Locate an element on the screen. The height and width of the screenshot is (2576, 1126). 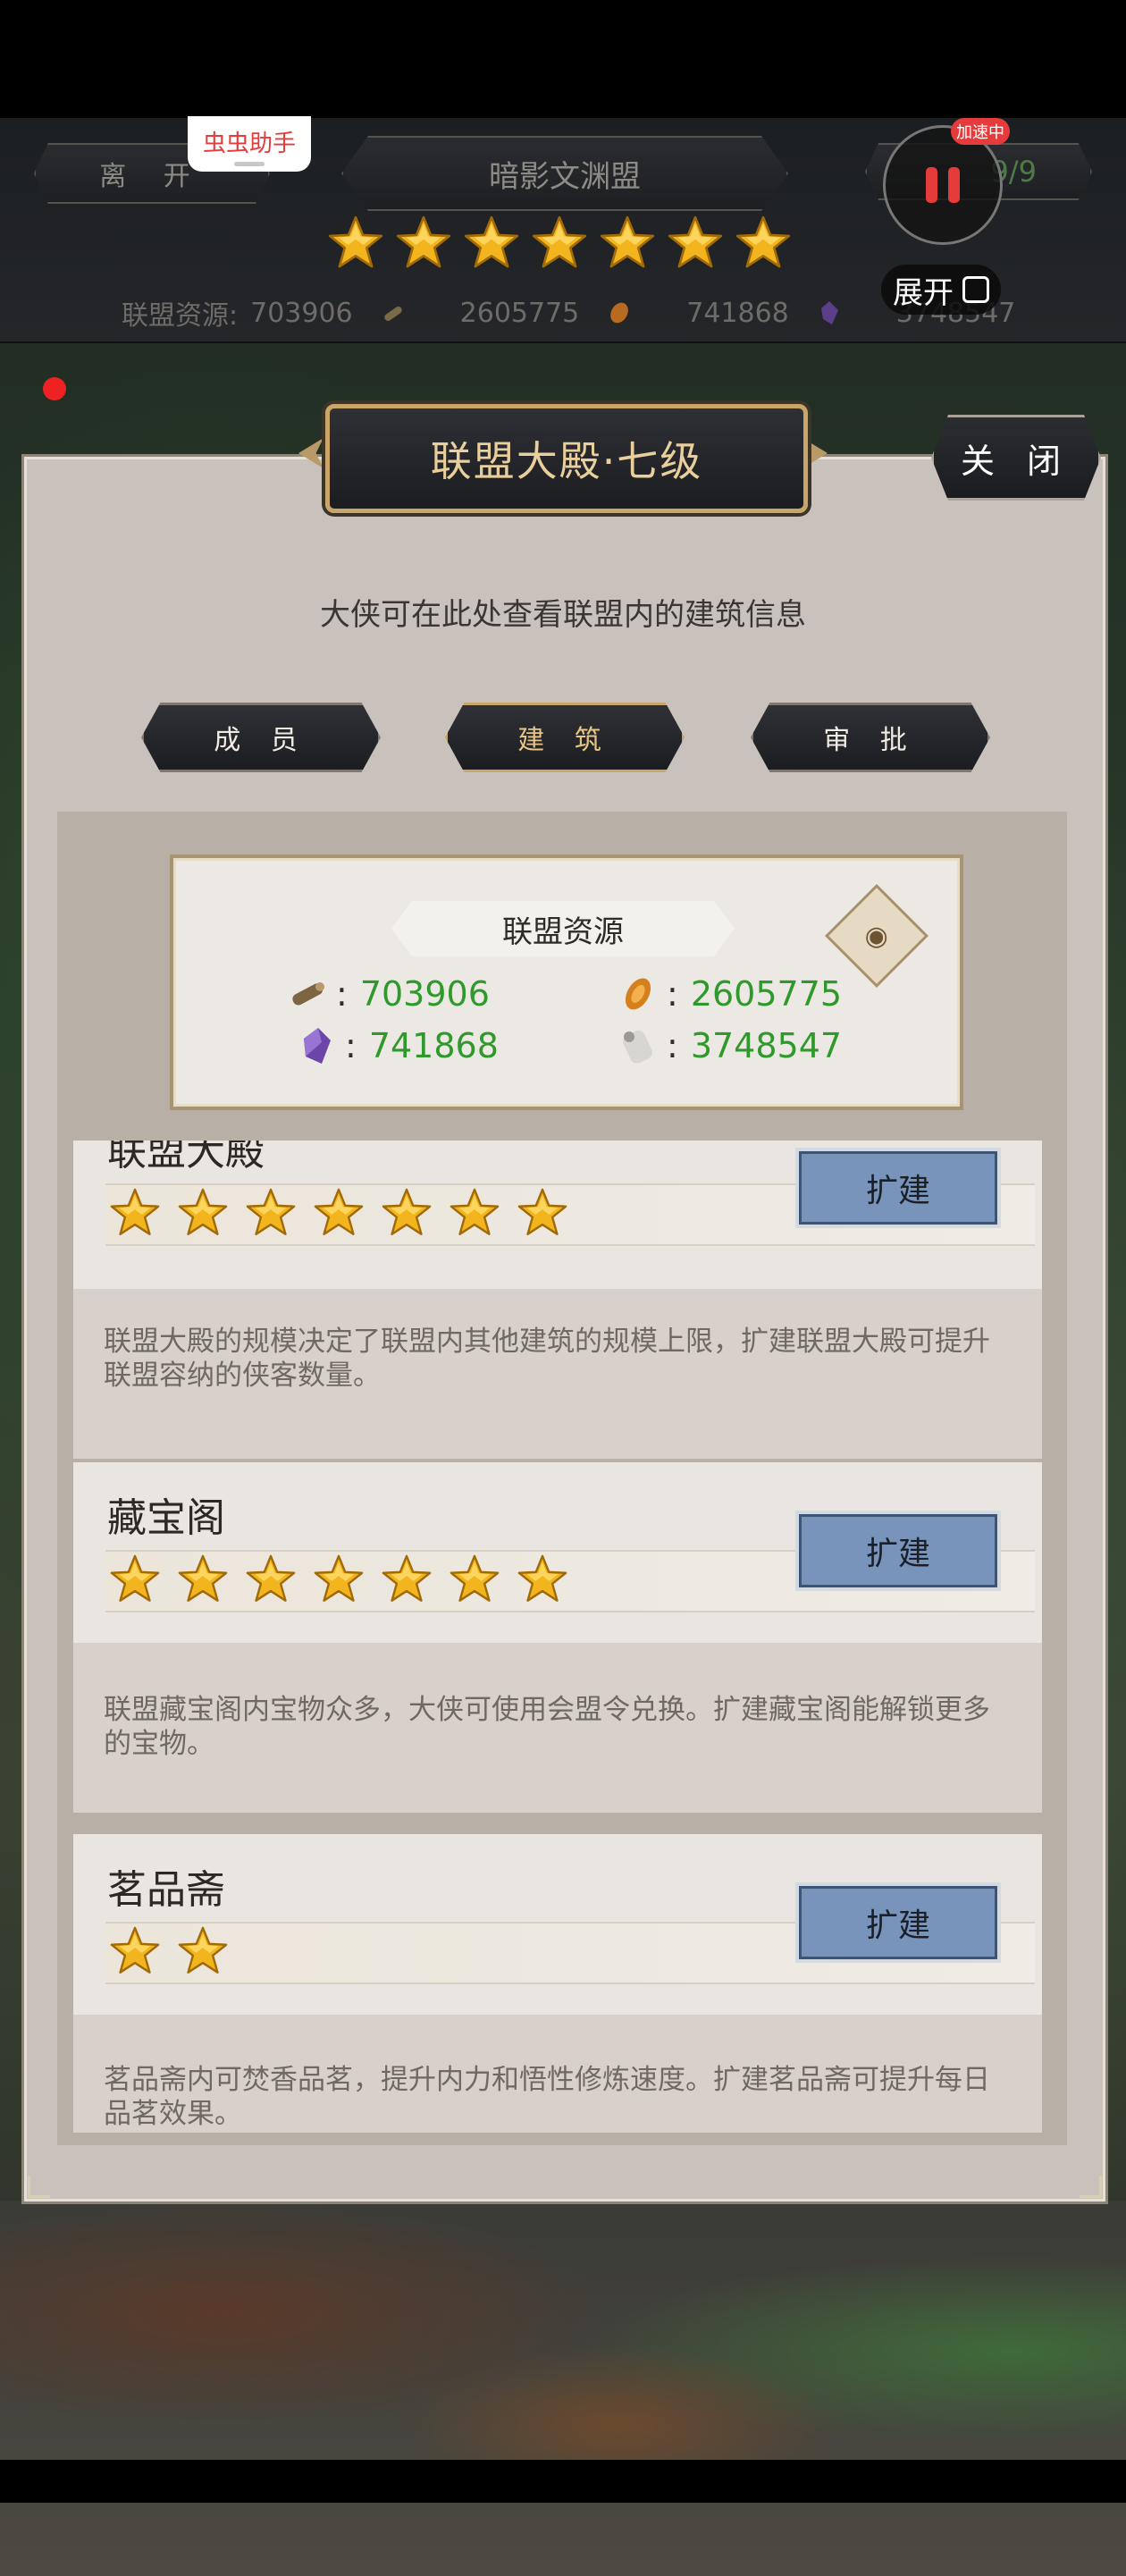
scroll-icon is located at coordinates (638, 1046).